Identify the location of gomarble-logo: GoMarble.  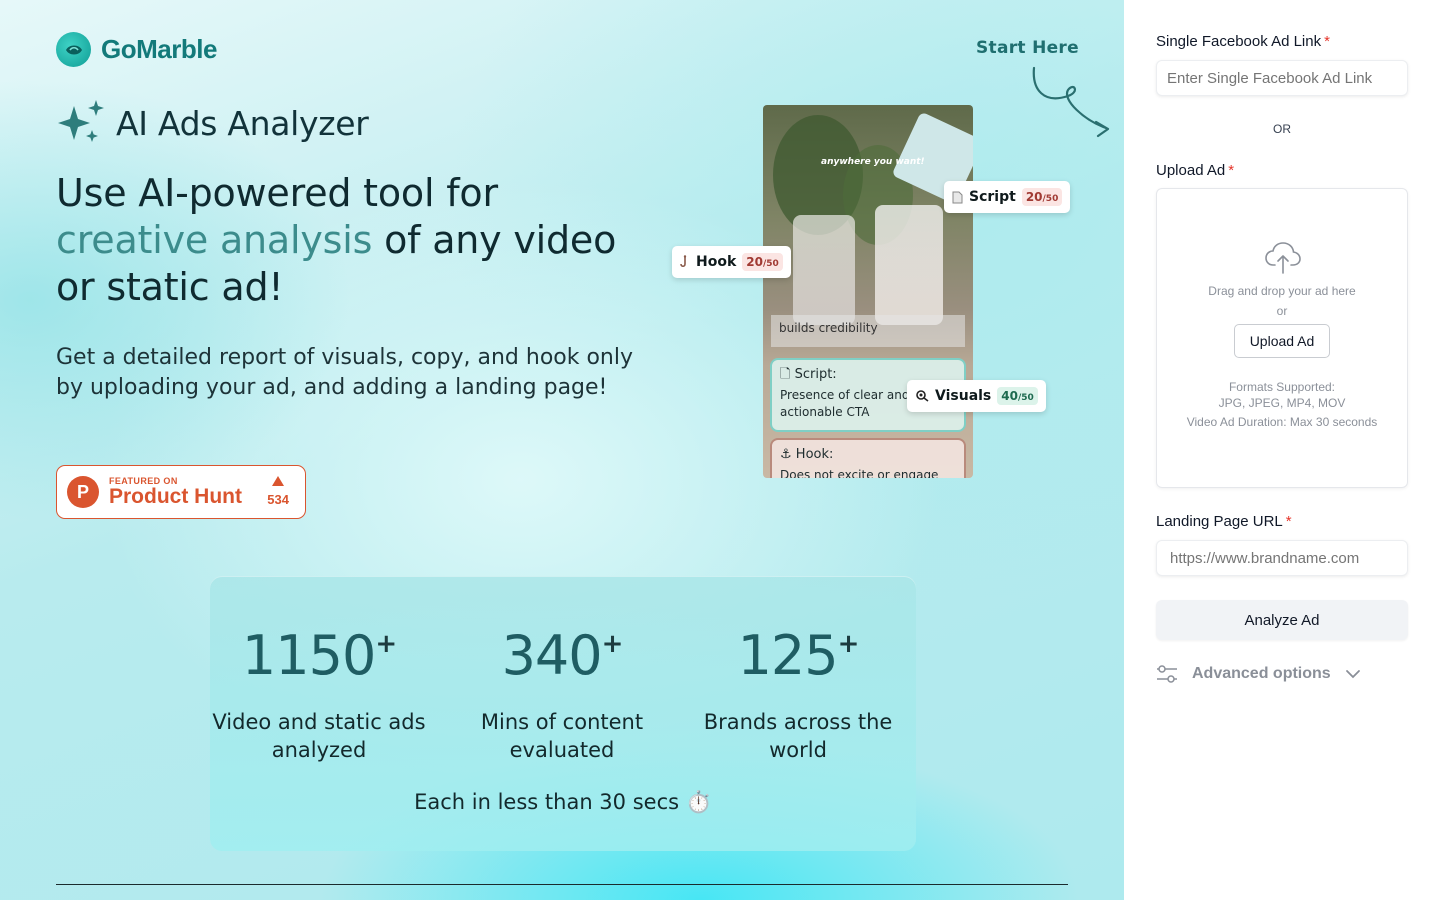
(136, 49).